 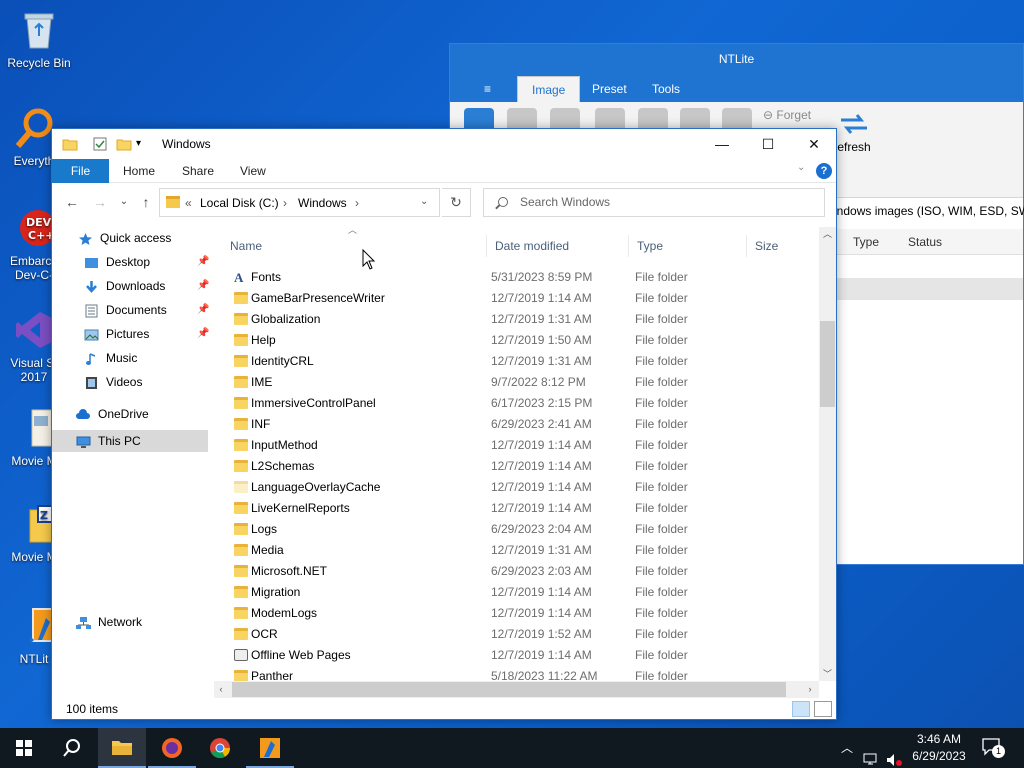 What do you see at coordinates (939, 748) in the screenshot?
I see `clock: 3:46 AM 6/29/2023` at bounding box center [939, 748].